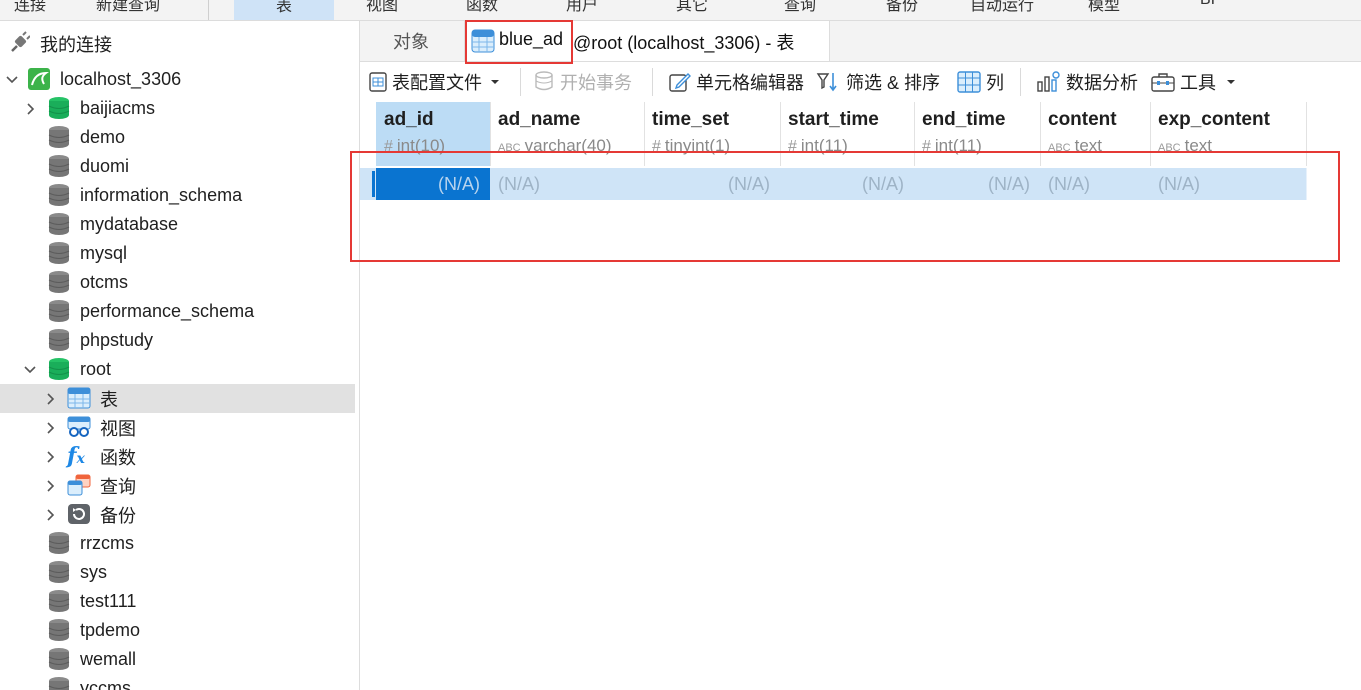 This screenshot has width=1361, height=690. Describe the element at coordinates (1104, 7) in the screenshot. I see `menu-model: 模型` at that location.